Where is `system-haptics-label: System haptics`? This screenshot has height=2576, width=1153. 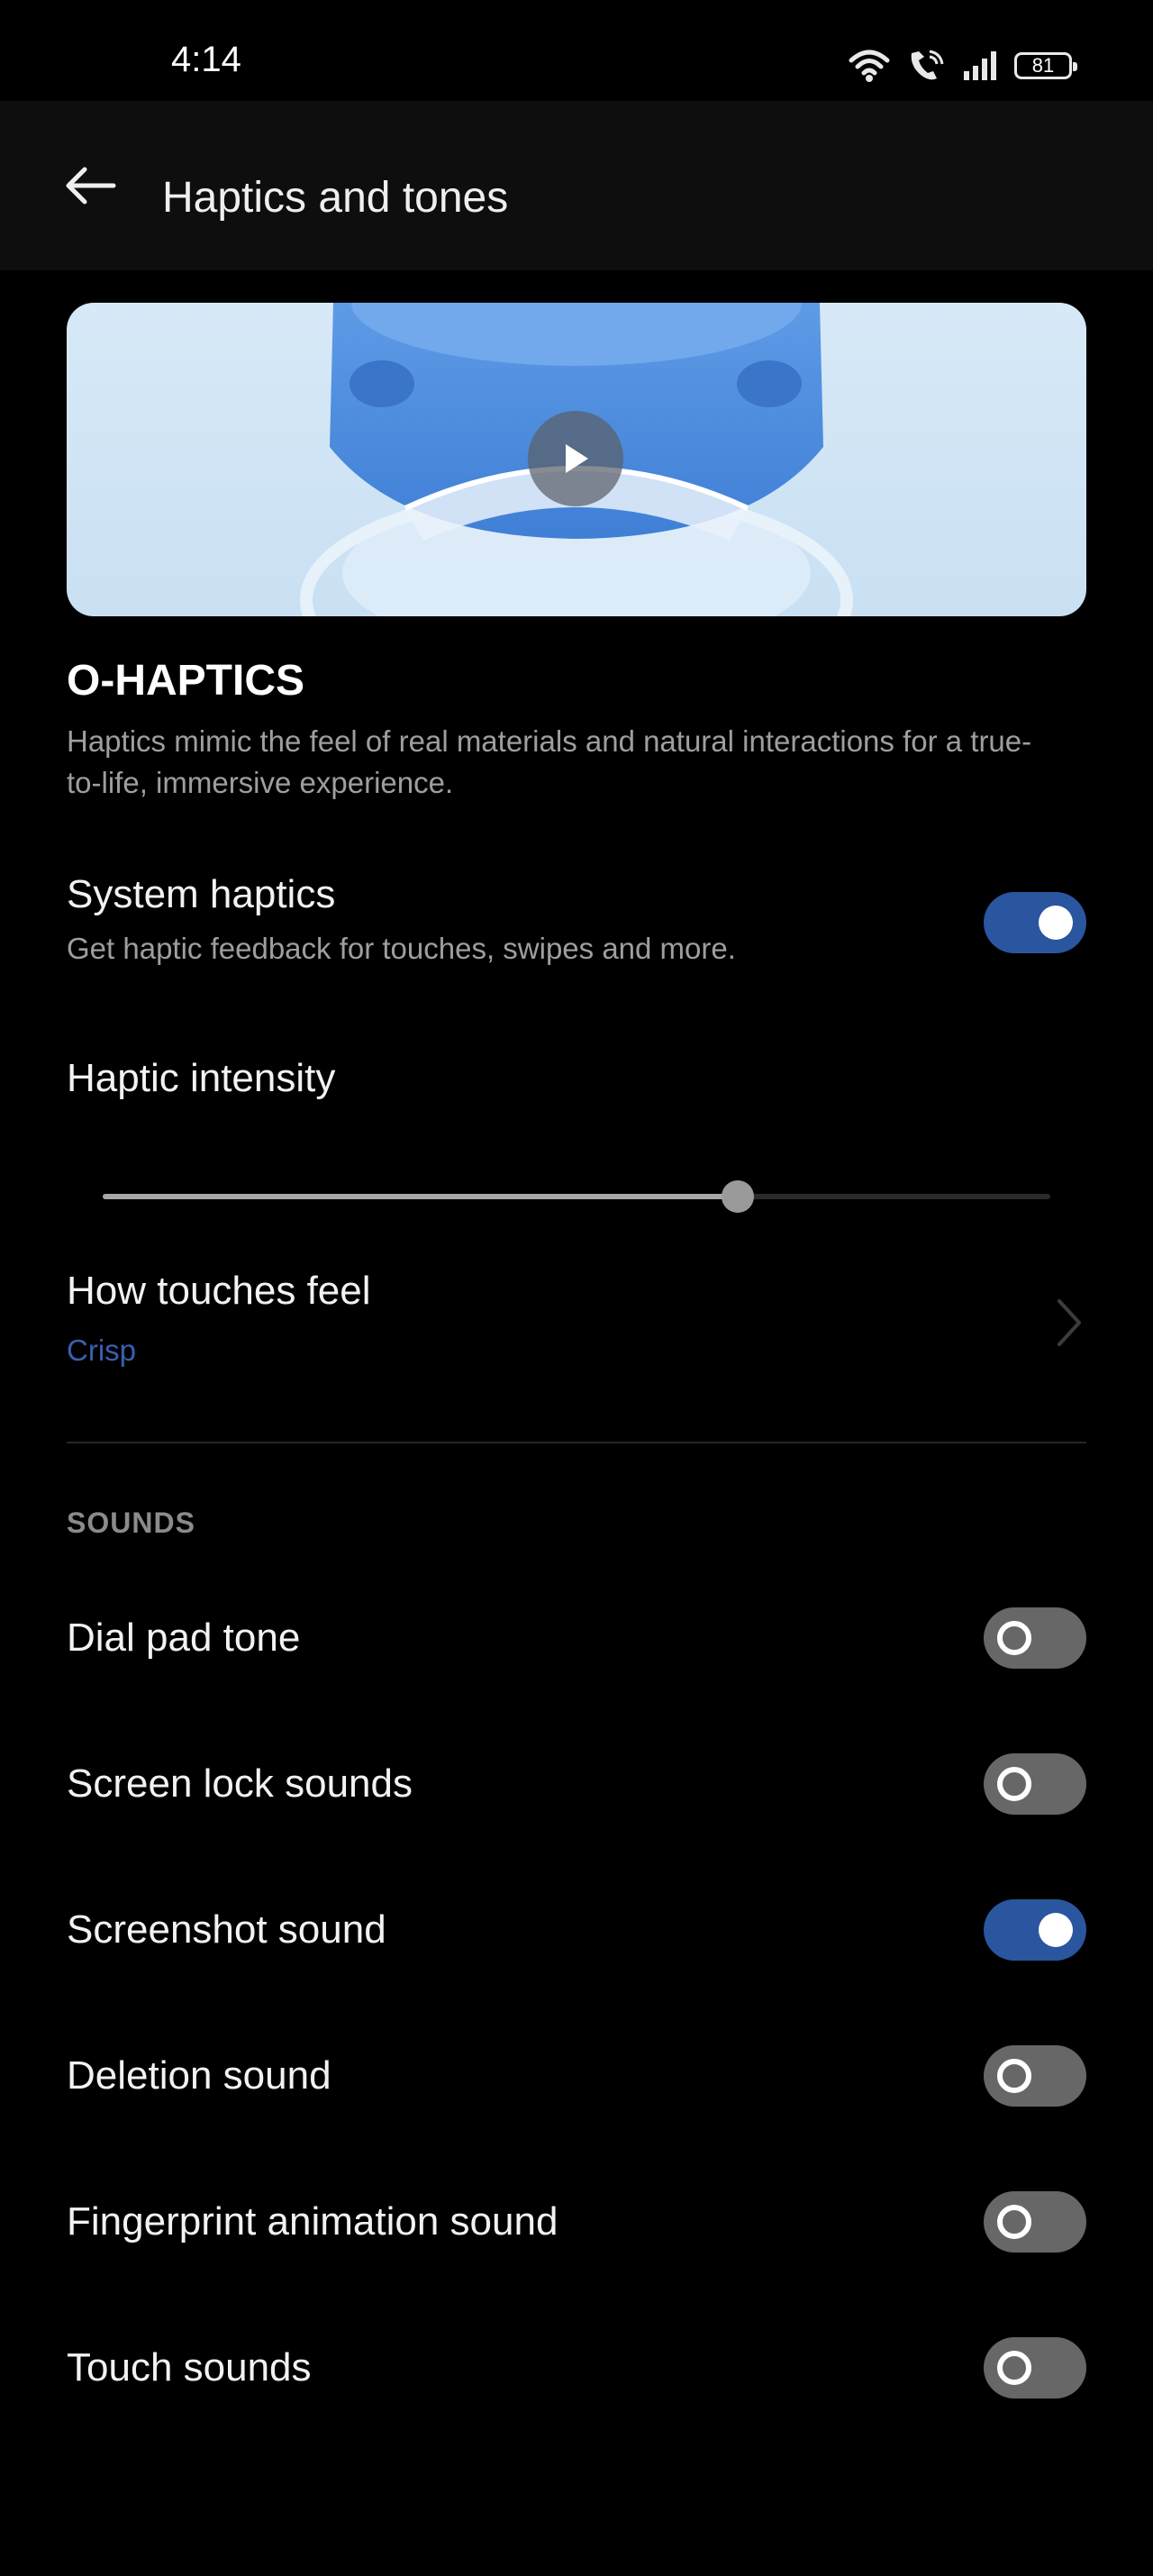 system-haptics-label: System haptics is located at coordinates (201, 894).